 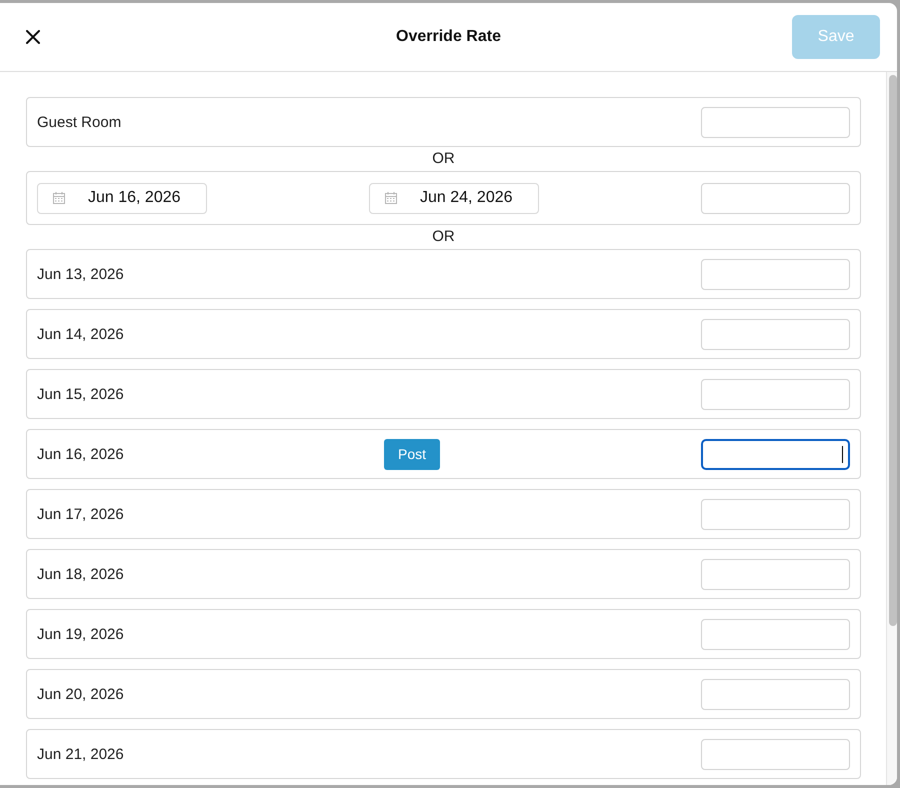 I want to click on date-label: Jun 16, 2026, so click(x=81, y=454).